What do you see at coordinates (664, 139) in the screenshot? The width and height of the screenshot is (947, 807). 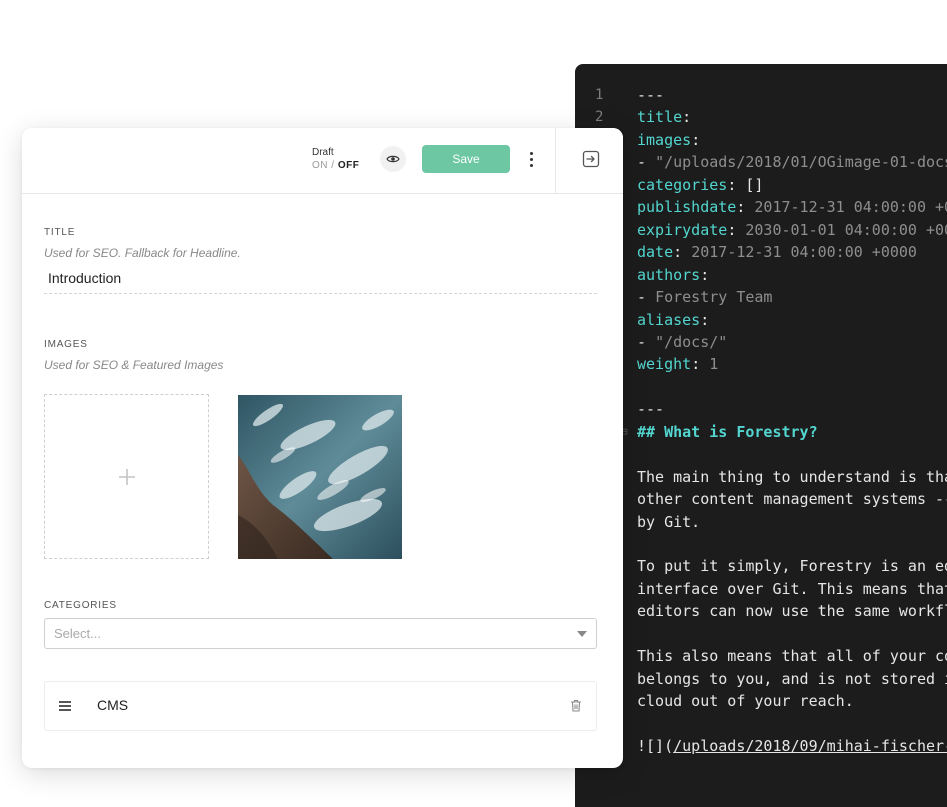 I see `yaml-key: images` at bounding box center [664, 139].